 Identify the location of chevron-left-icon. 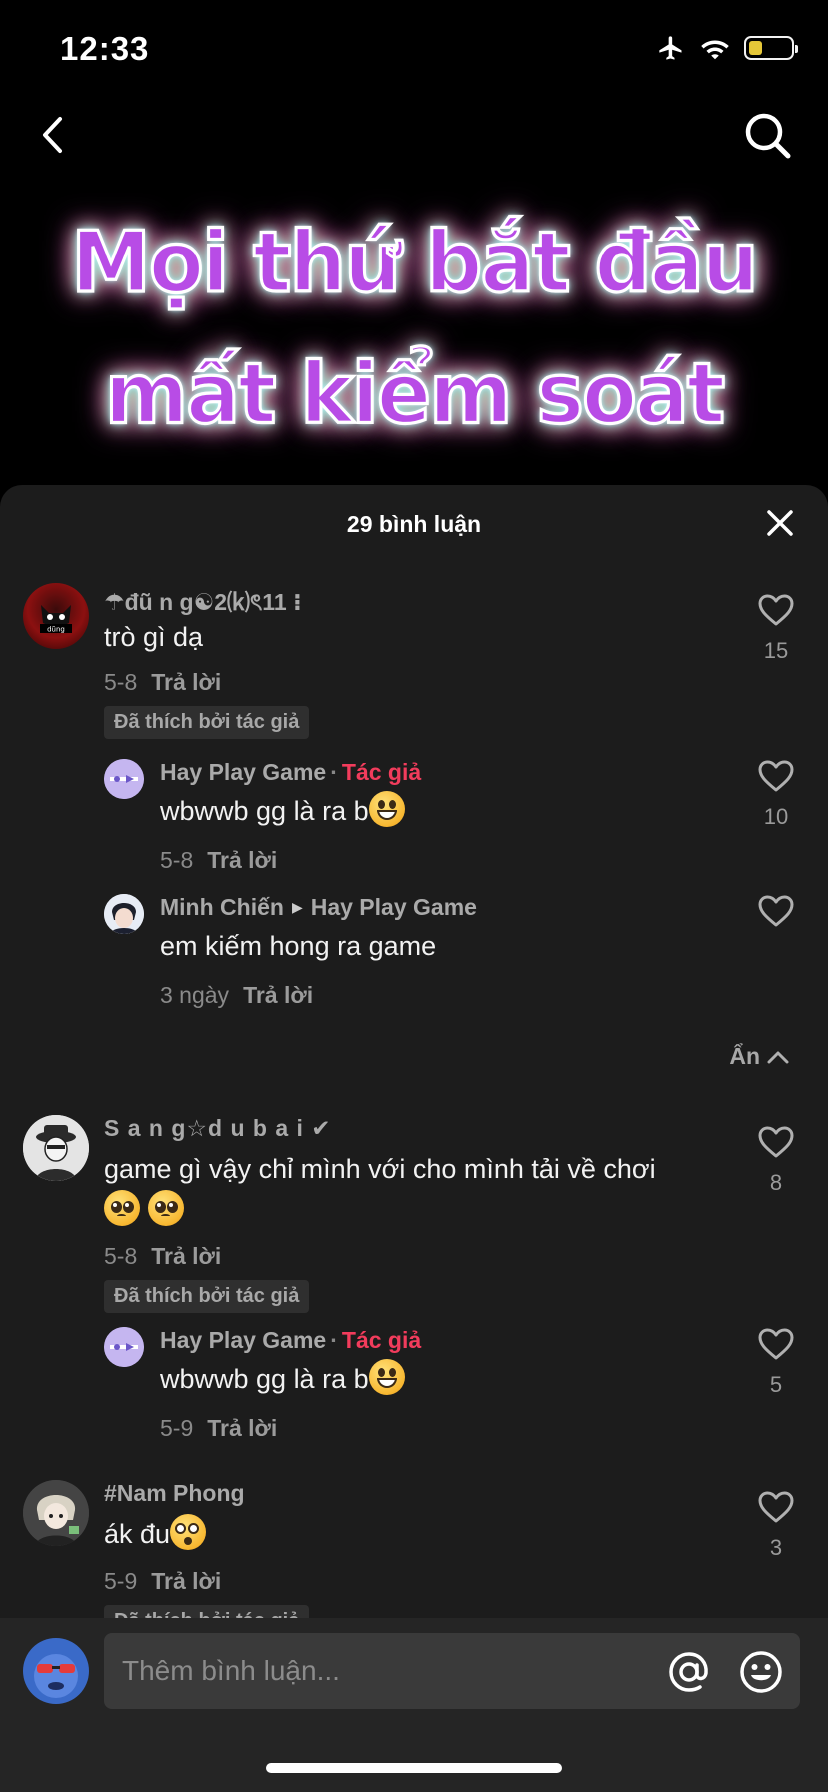
(52, 135).